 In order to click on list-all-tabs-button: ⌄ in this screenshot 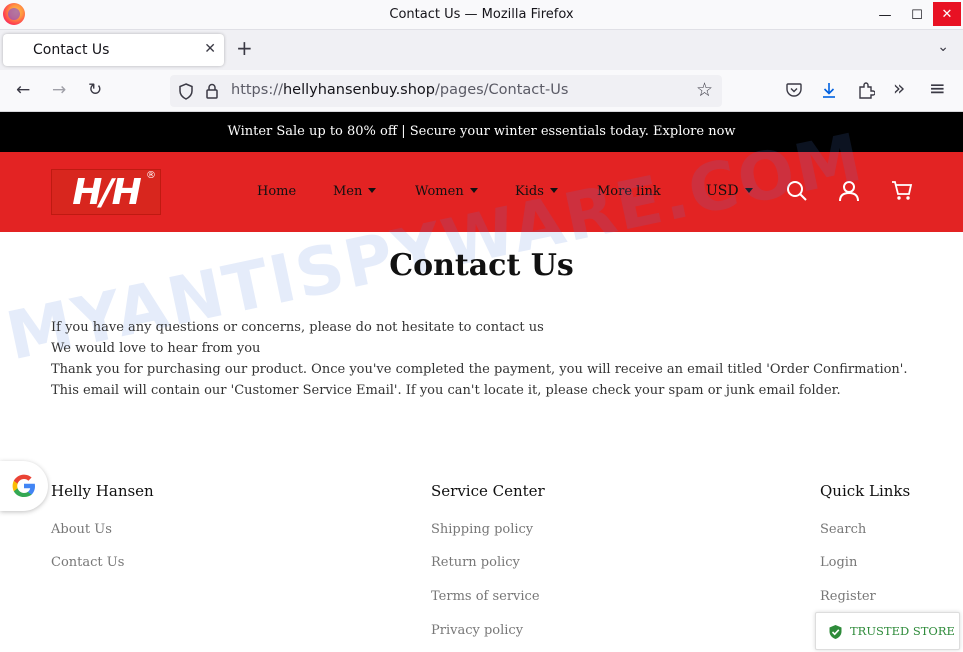, I will do `click(943, 47)`.